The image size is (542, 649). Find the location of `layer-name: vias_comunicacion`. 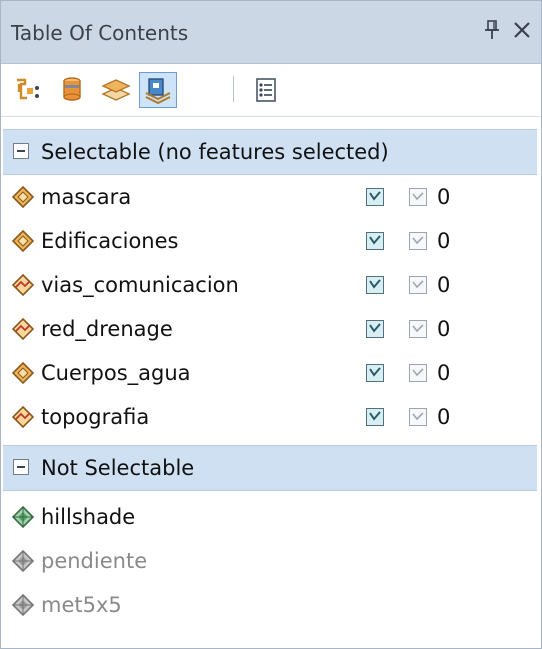

layer-name: vias_comunicacion is located at coordinates (140, 285).